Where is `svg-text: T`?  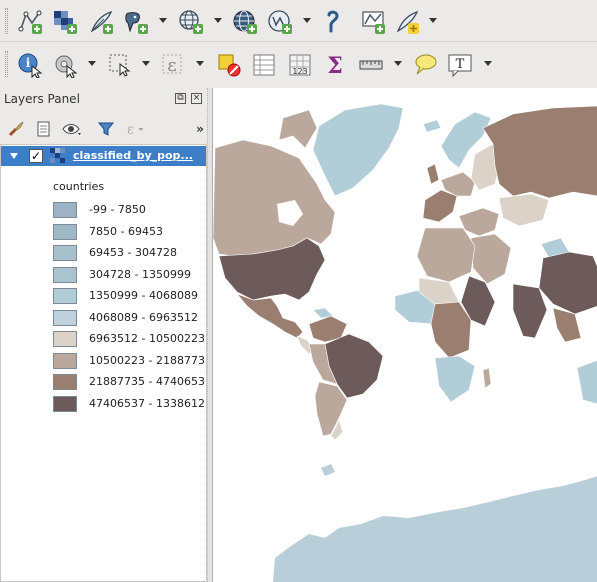 svg-text: T is located at coordinates (460, 64).